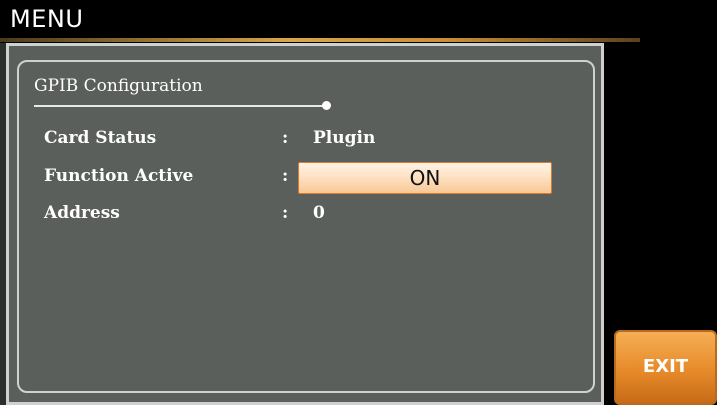 The image size is (717, 405). What do you see at coordinates (180, 106) in the screenshot?
I see `section-title-underline` at bounding box center [180, 106].